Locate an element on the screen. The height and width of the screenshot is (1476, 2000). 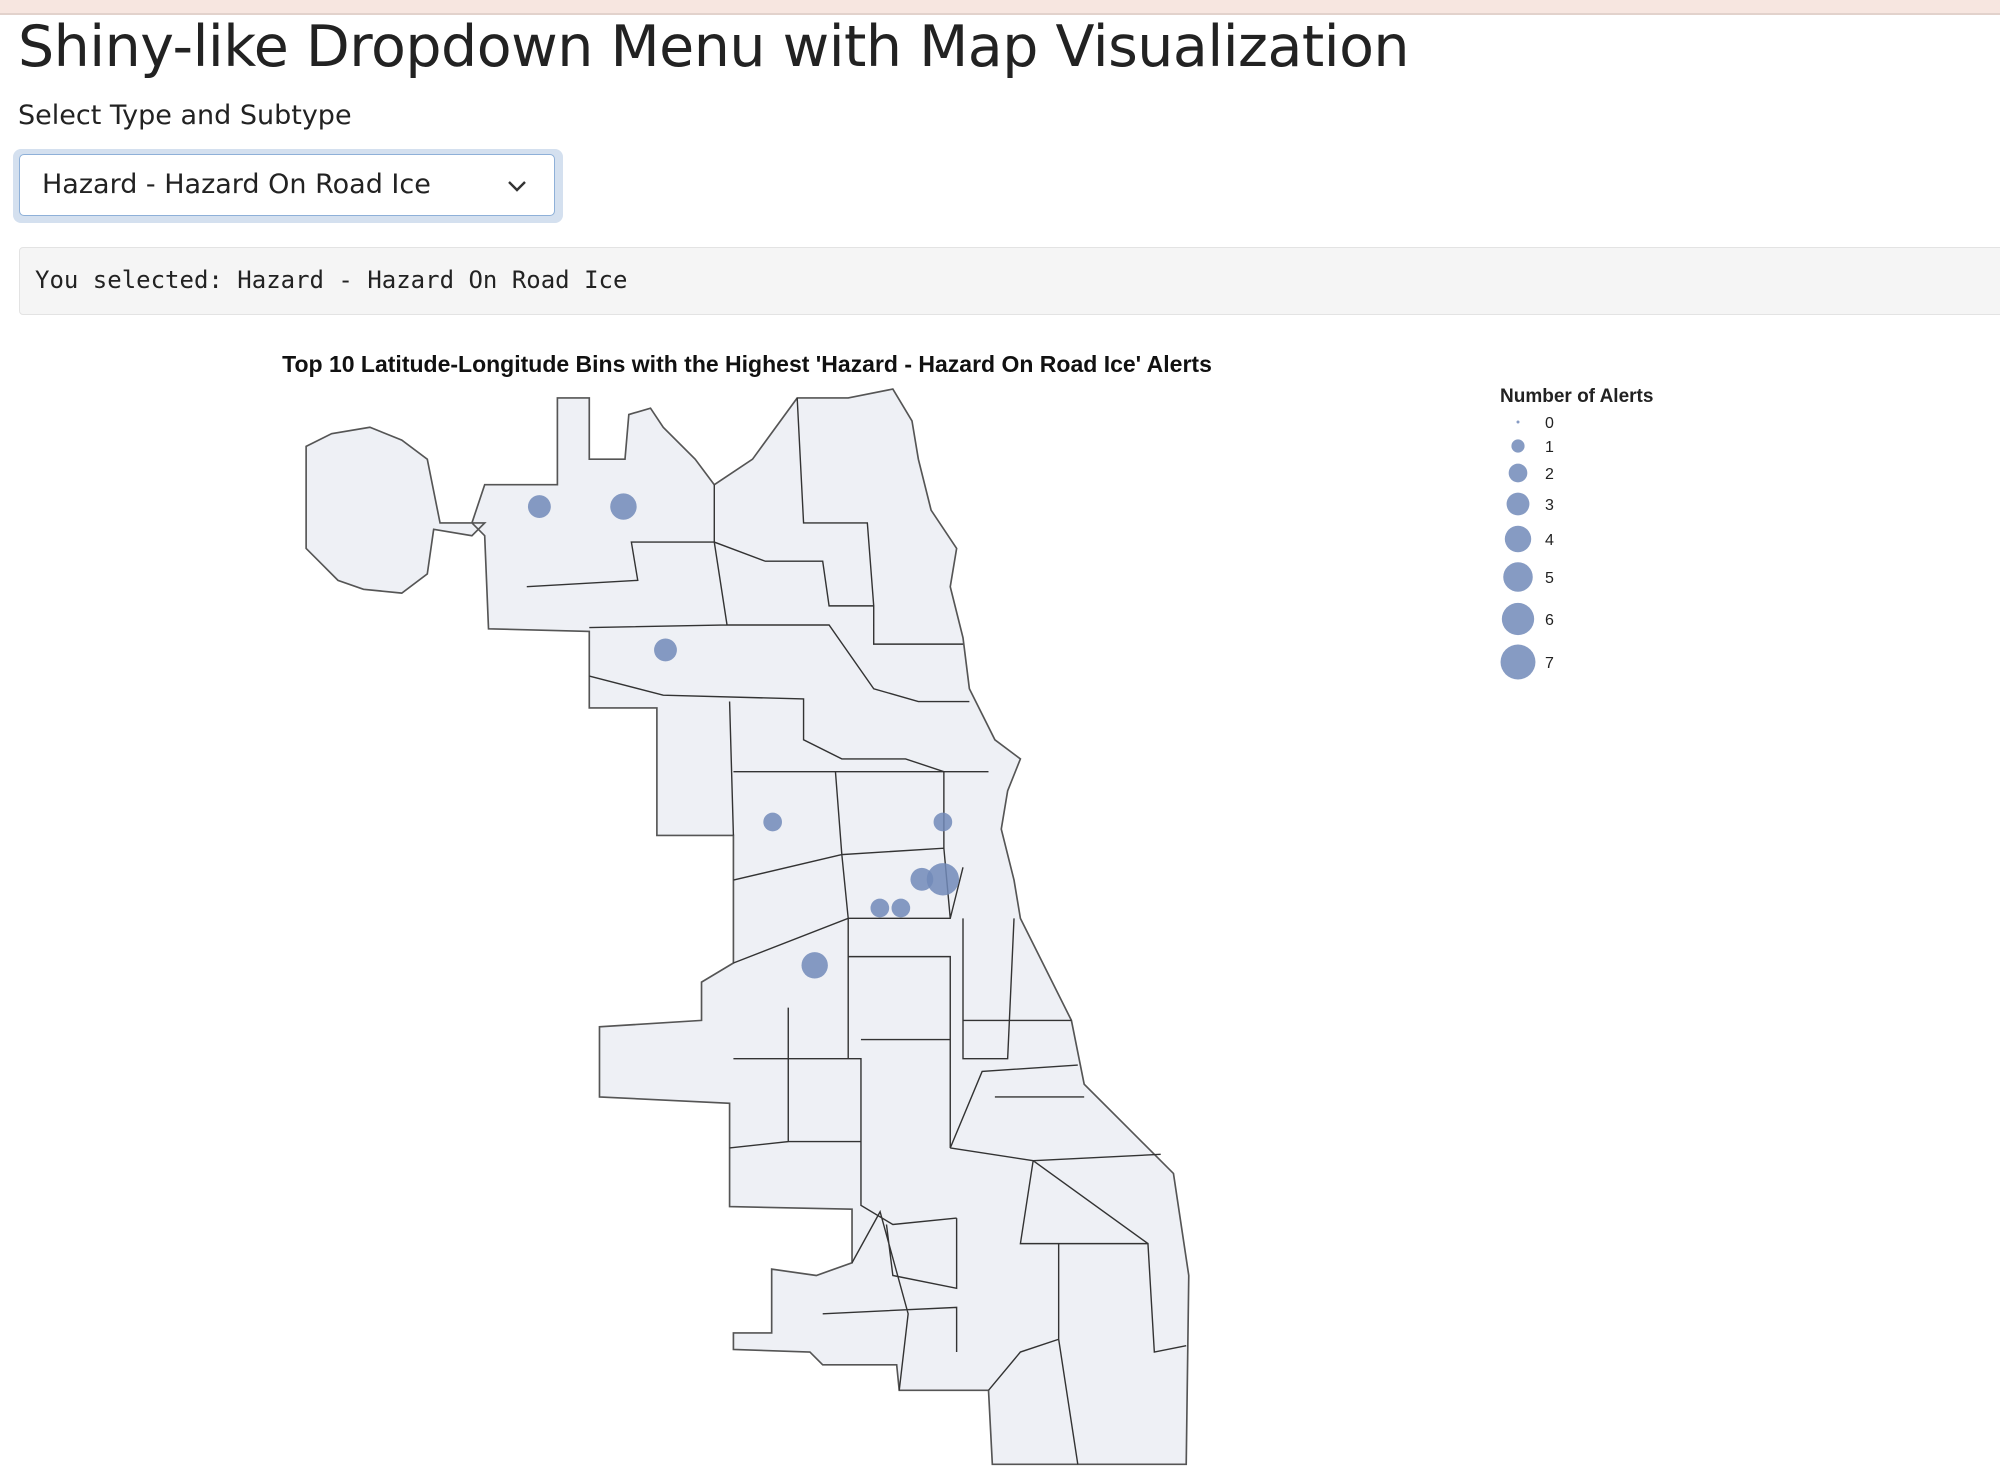
browser-top-bar is located at coordinates (1000, 7).